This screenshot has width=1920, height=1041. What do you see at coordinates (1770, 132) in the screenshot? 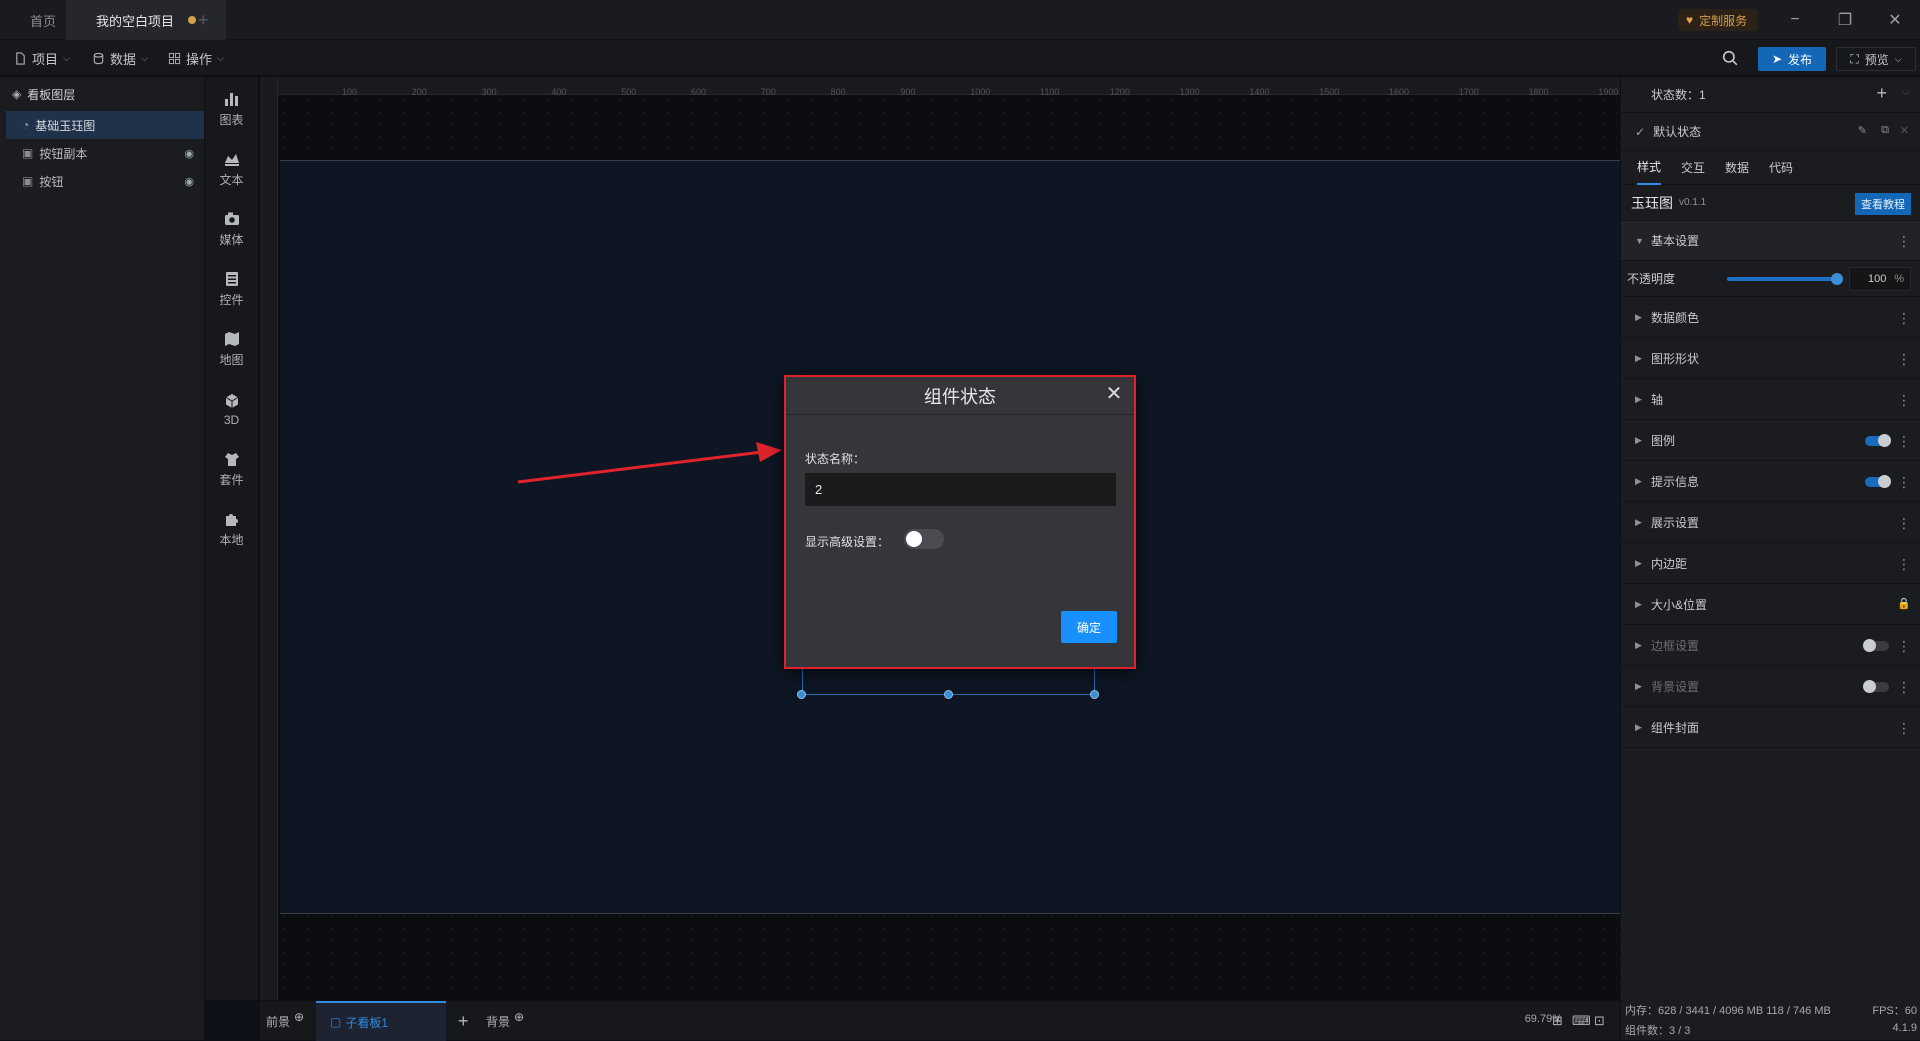
I see `default-state-row: ✓ 默认状态 ✎ ⧉ ✕` at bounding box center [1770, 132].